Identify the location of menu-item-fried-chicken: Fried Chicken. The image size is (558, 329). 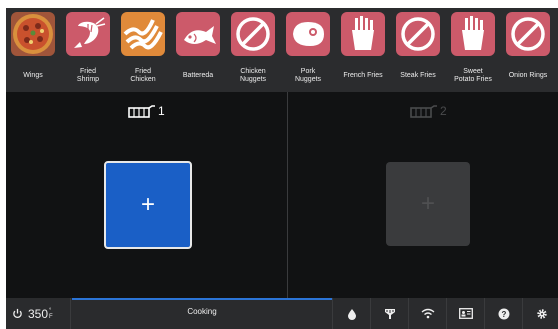
(143, 51).